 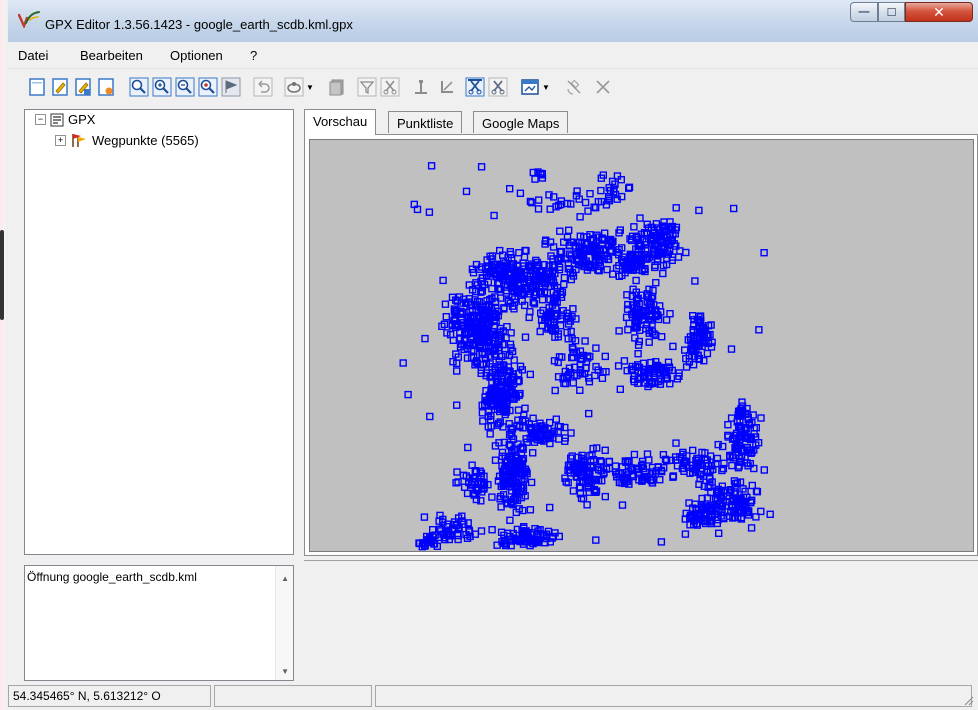 I want to click on waypoint-dropdown-button: ▼, so click(x=299, y=87).